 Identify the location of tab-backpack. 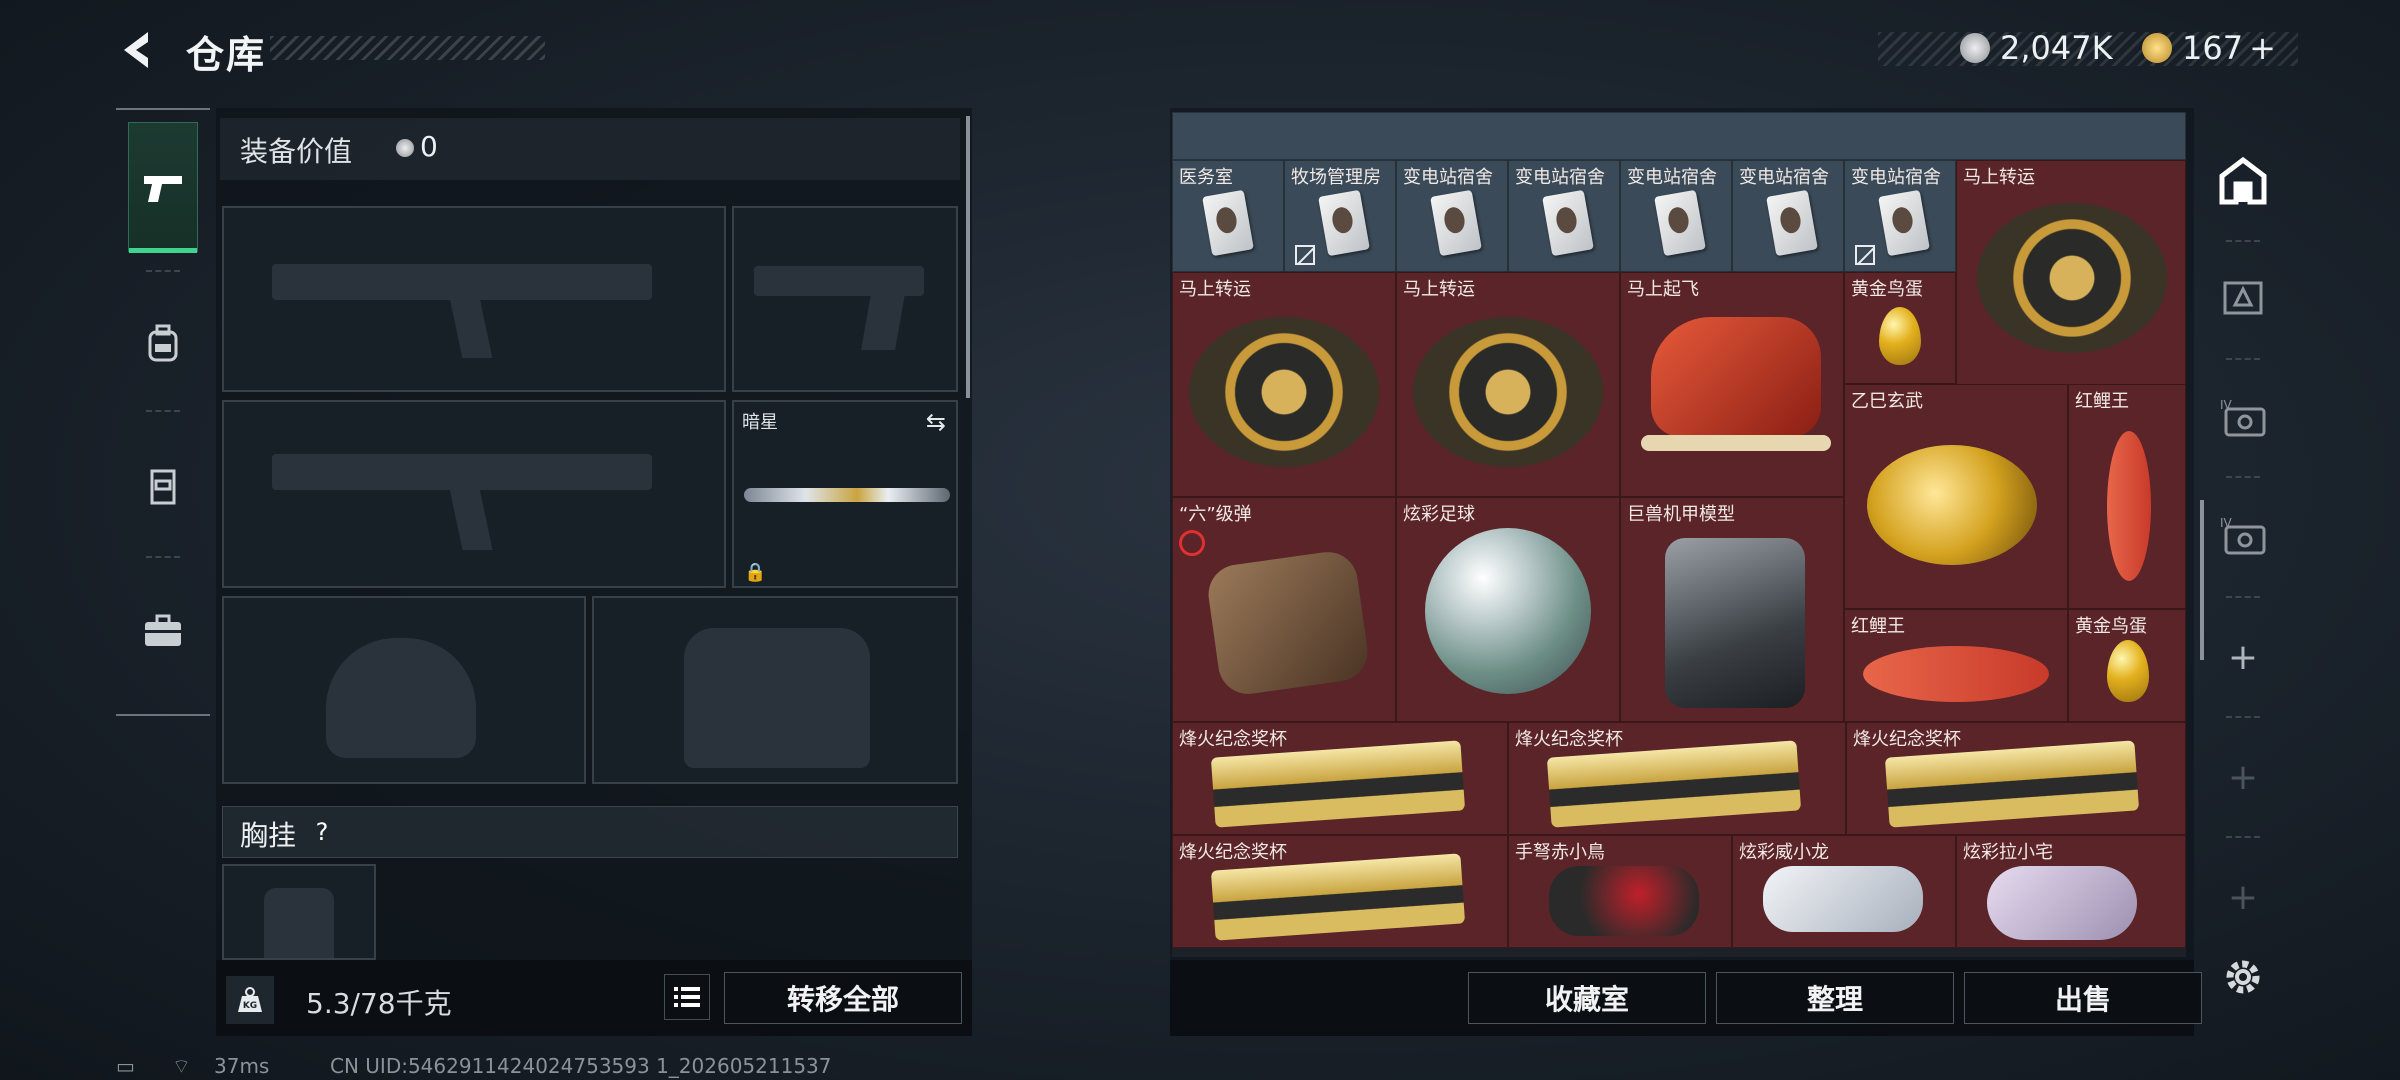
(163, 343).